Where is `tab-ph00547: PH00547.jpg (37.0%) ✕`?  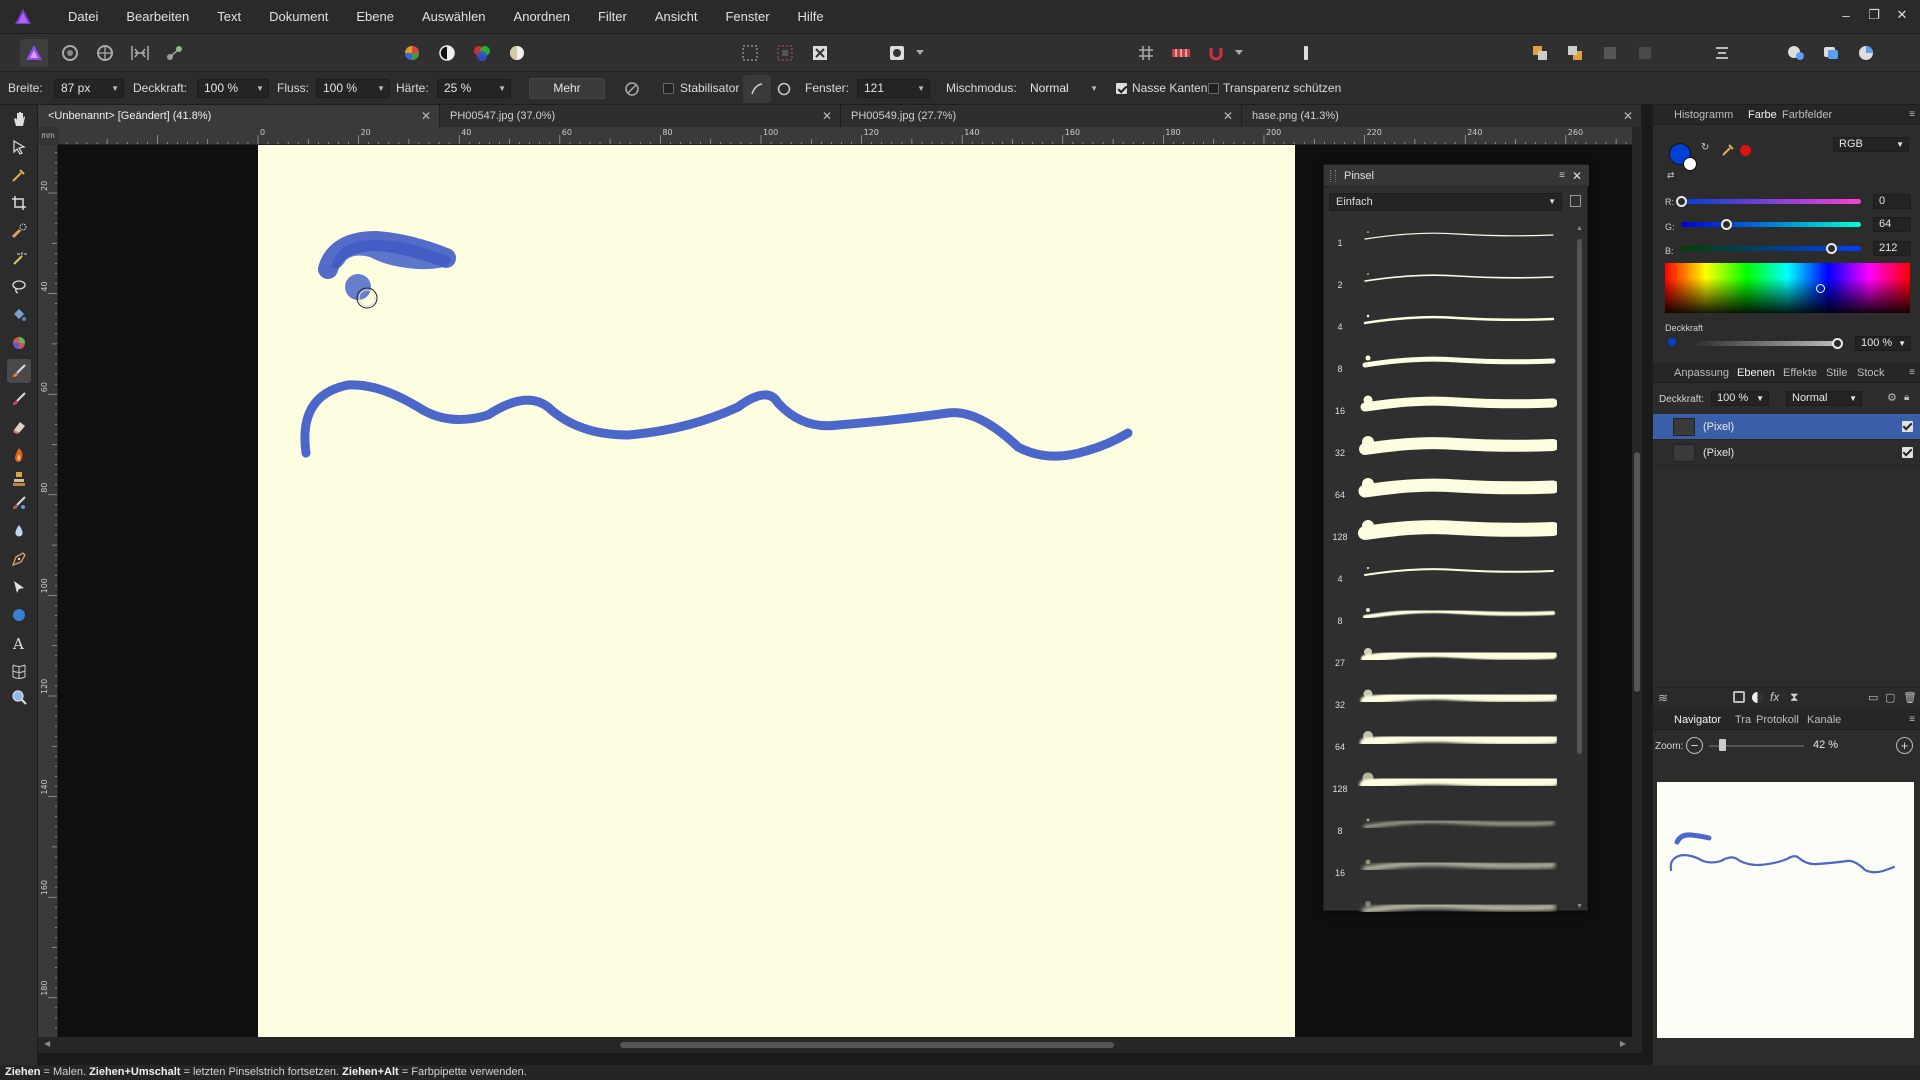
tab-ph00547: PH00547.jpg (37.0%) ✕ is located at coordinates (640, 116).